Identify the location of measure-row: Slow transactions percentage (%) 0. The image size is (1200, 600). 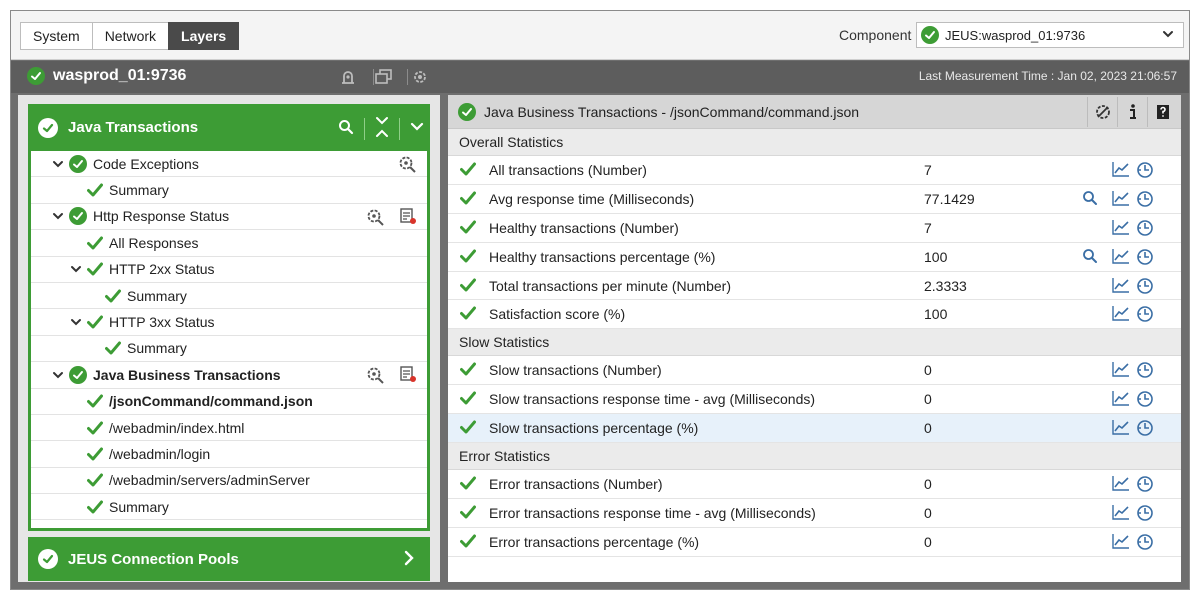
(814, 429).